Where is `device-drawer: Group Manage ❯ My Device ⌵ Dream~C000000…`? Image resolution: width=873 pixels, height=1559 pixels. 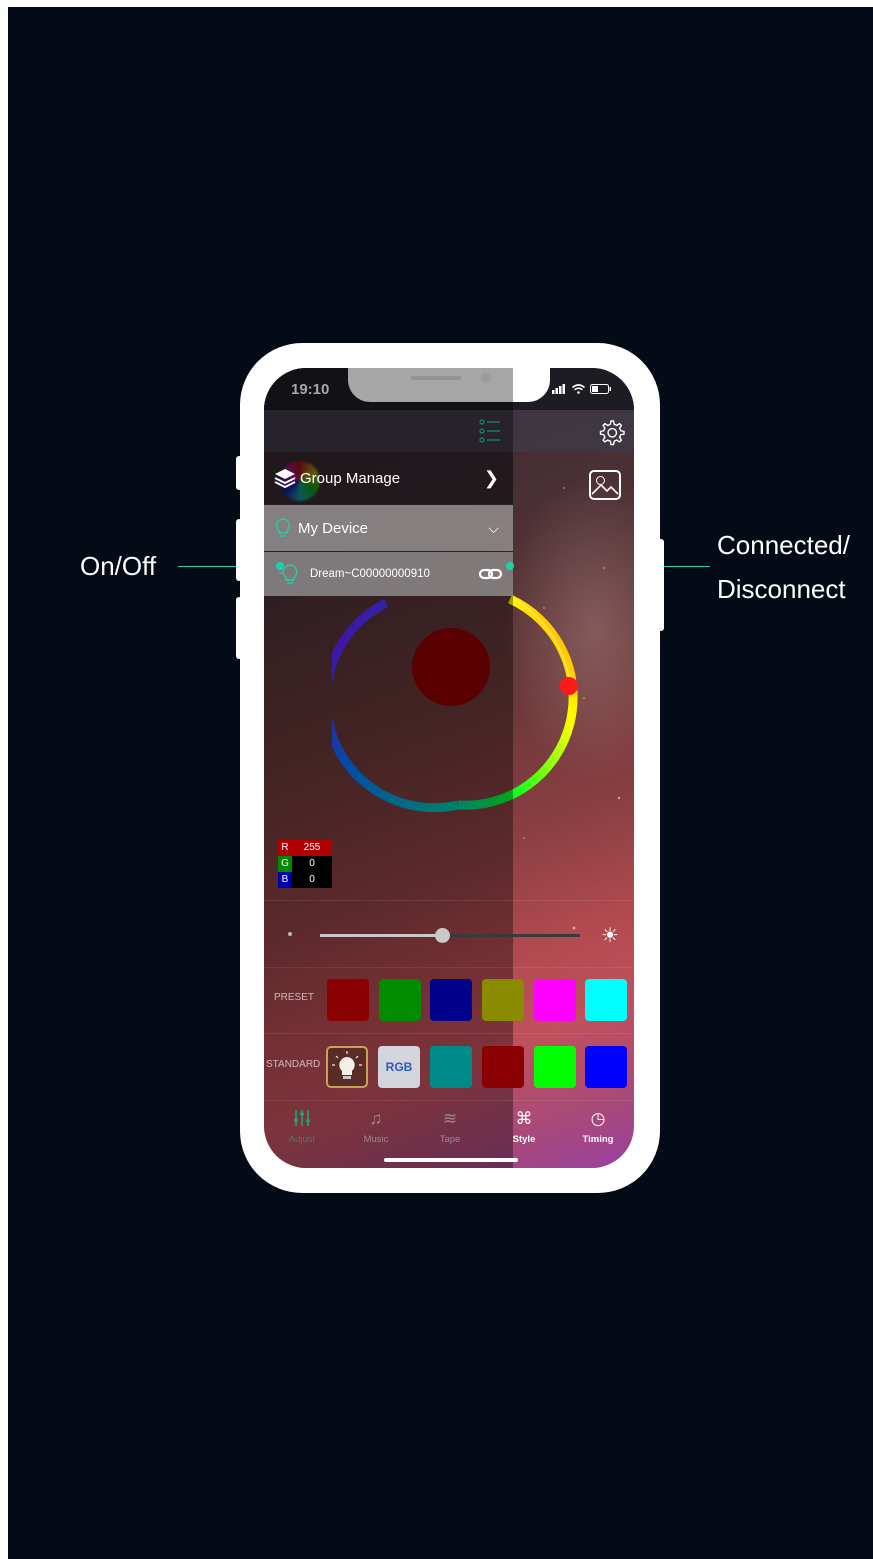 device-drawer: Group Manage ❯ My Device ⌵ Dream~C000000… is located at coordinates (388, 524).